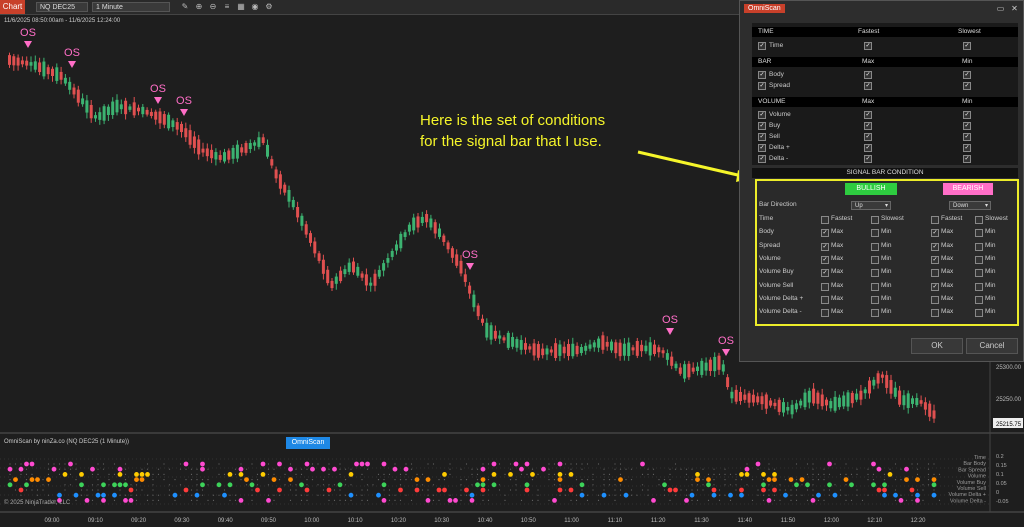 This screenshot has width=1024, height=527. What do you see at coordinates (868, 61) in the screenshot?
I see `bar-col-max: Max` at bounding box center [868, 61].